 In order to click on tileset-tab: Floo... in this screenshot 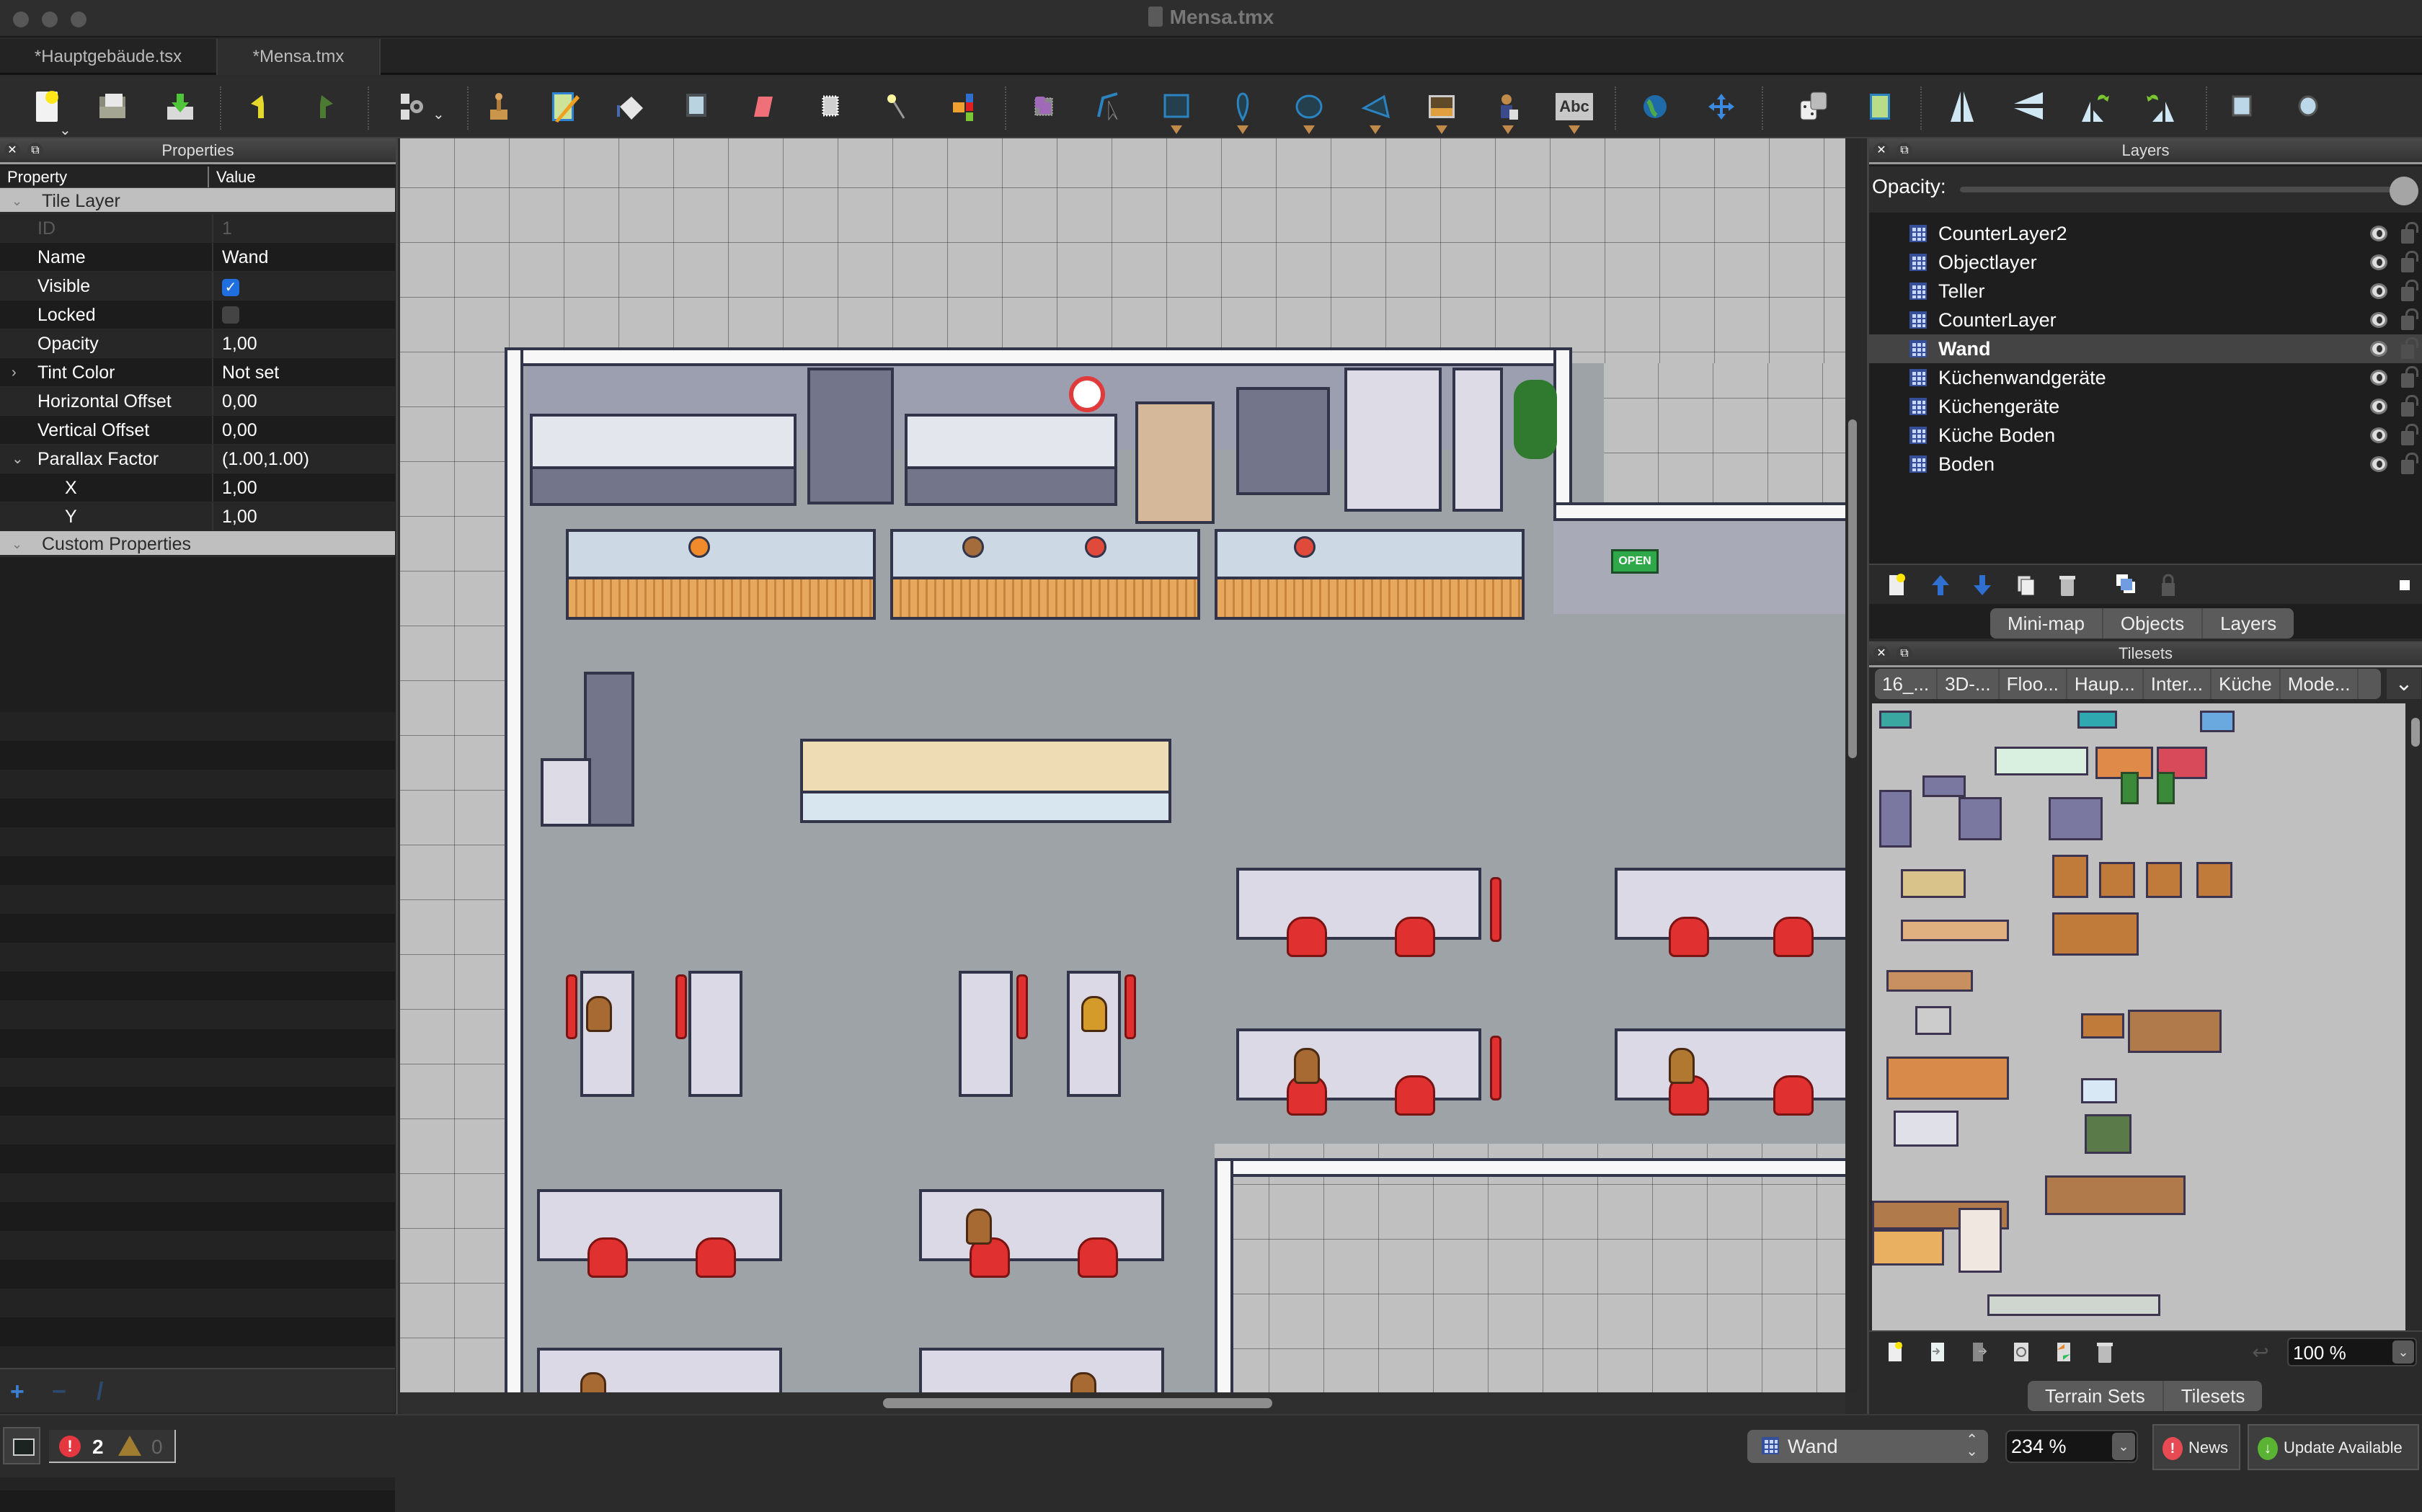, I will do `click(2033, 684)`.